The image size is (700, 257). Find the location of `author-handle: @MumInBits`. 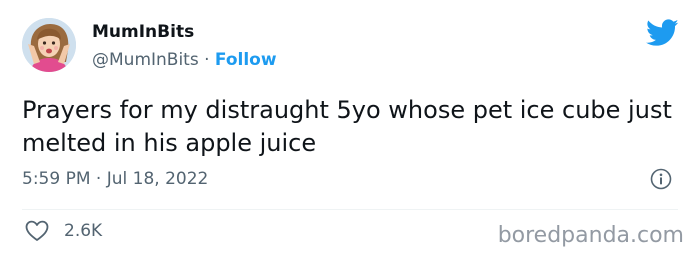

author-handle: @MumInBits is located at coordinates (145, 60).